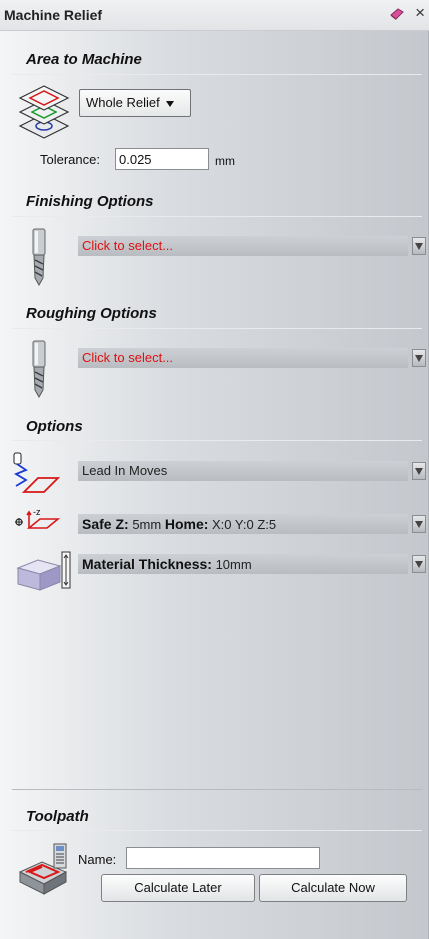  I want to click on svg-text: -z, so click(37, 512).